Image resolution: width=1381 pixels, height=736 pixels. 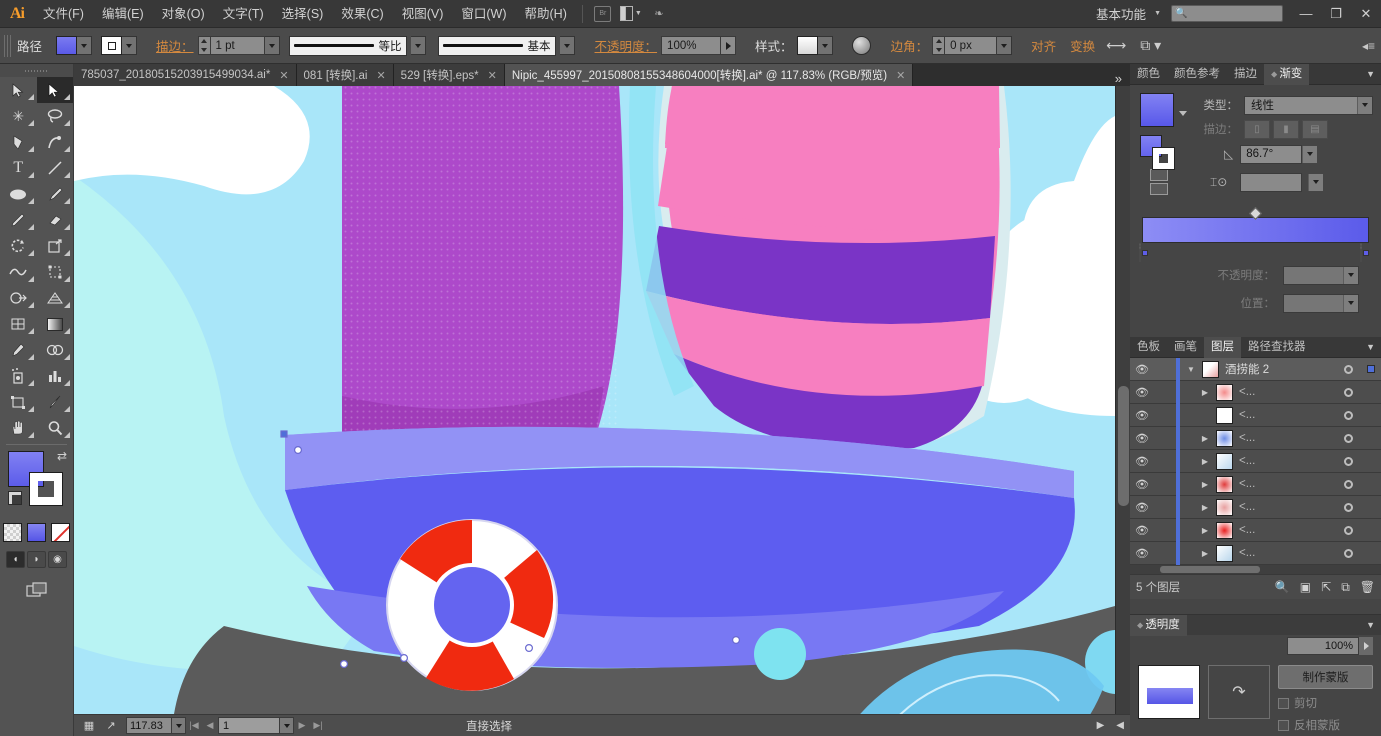 I want to click on share-icon: ↗, so click(x=111, y=726).